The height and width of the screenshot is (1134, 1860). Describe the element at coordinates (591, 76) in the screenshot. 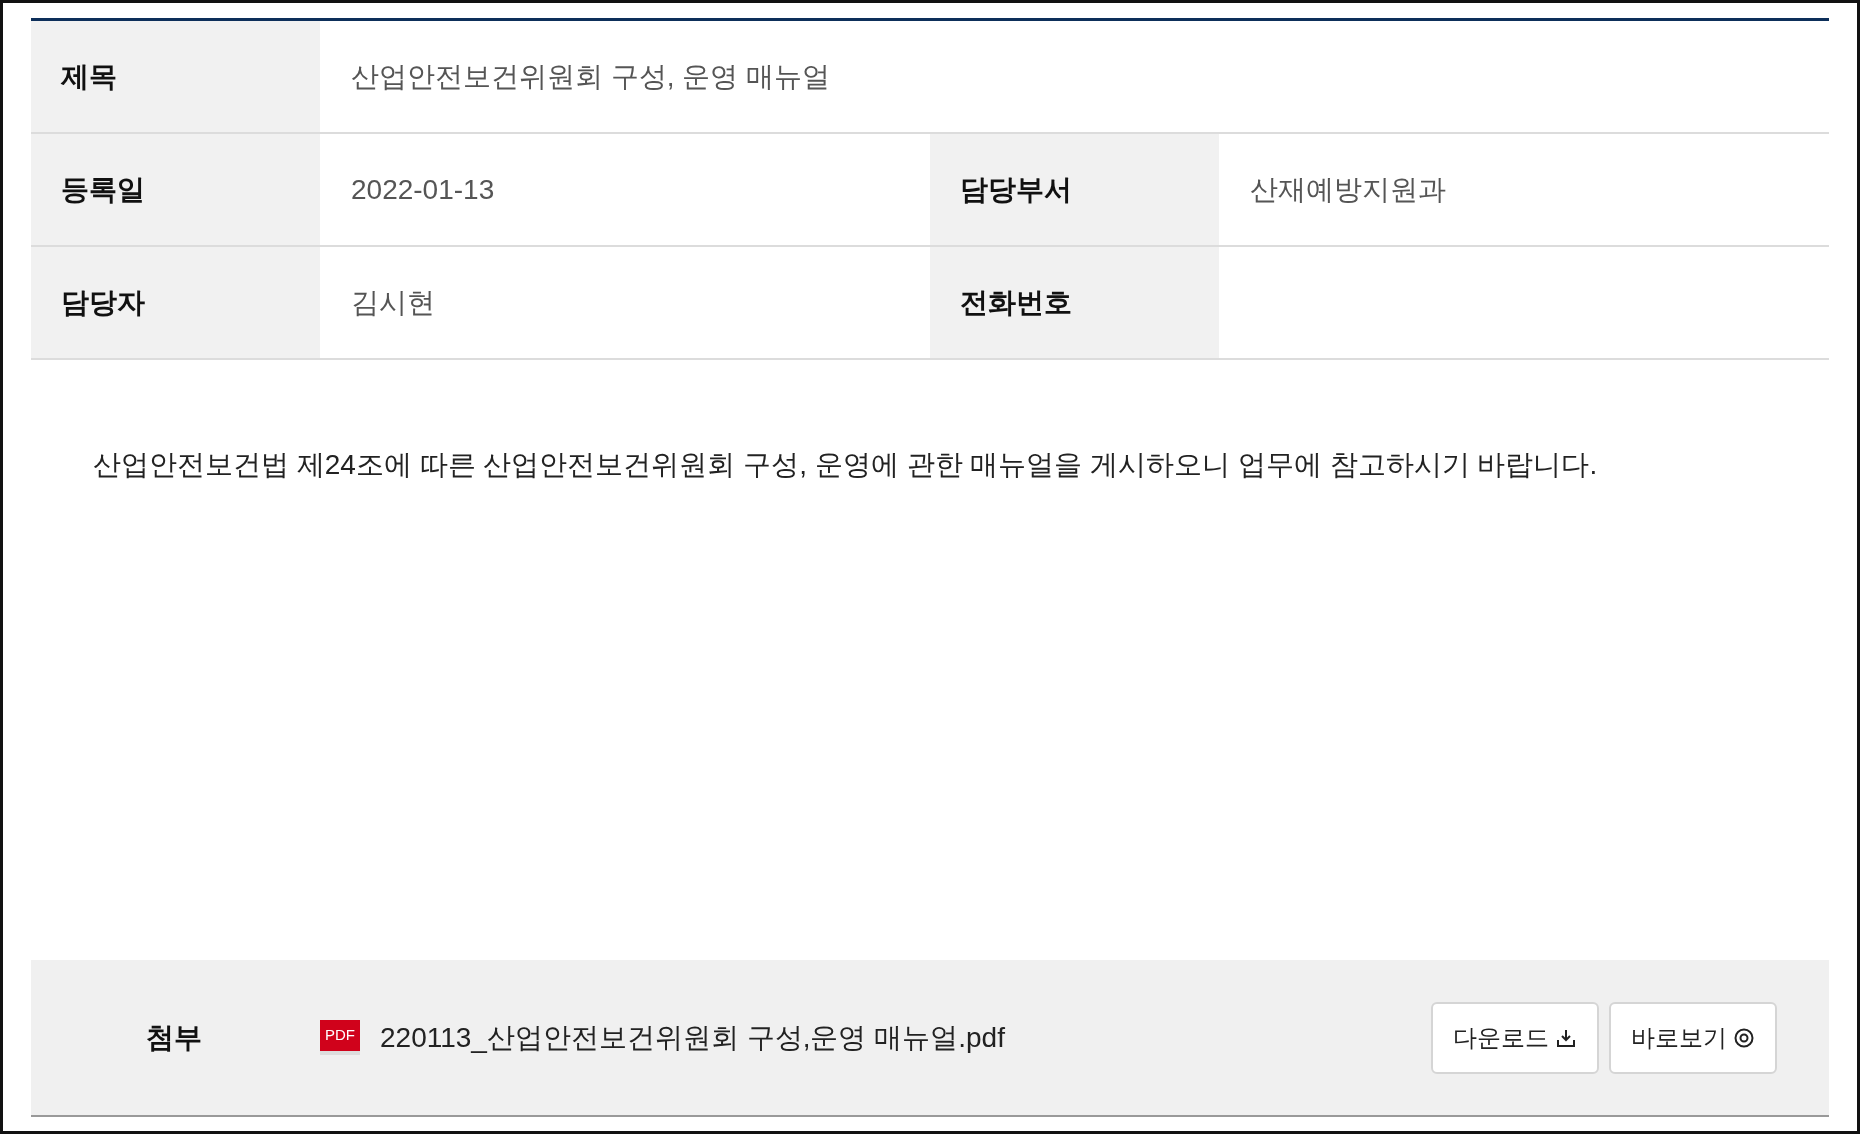

I see `field-value: 산업안전보건위원회 구성, 운영 매뉴얼` at that location.